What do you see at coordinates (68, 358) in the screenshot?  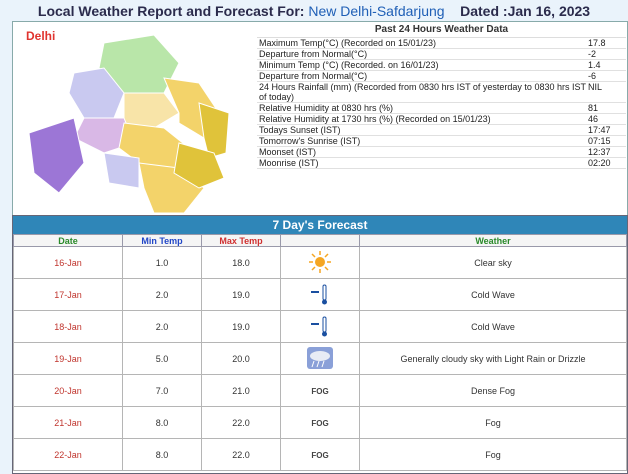 I see `forecast-date: 19-Jan` at bounding box center [68, 358].